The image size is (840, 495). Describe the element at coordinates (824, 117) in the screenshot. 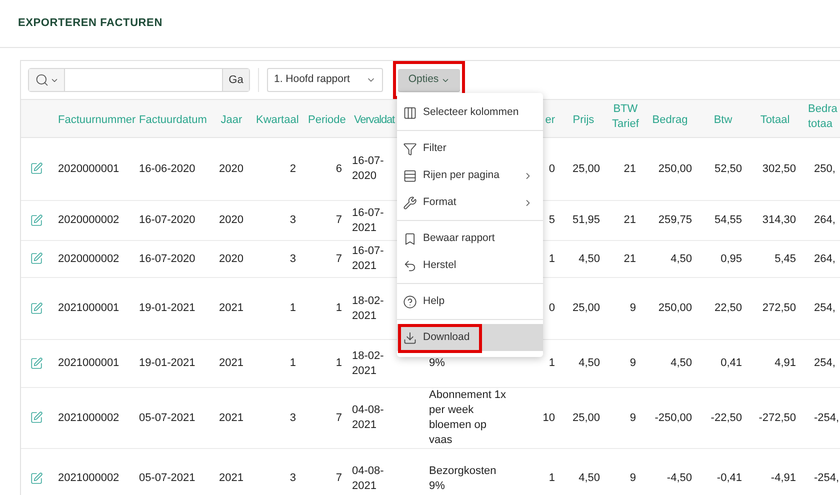

I see `column-header: Bedra totaa` at that location.